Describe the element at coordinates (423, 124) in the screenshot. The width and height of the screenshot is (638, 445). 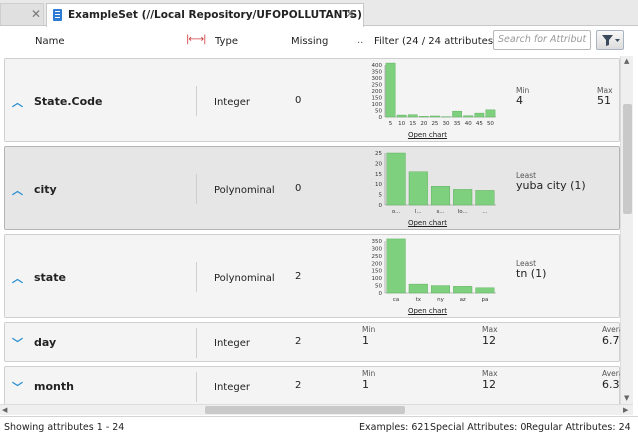
I see `x-tick-label: 20` at that location.